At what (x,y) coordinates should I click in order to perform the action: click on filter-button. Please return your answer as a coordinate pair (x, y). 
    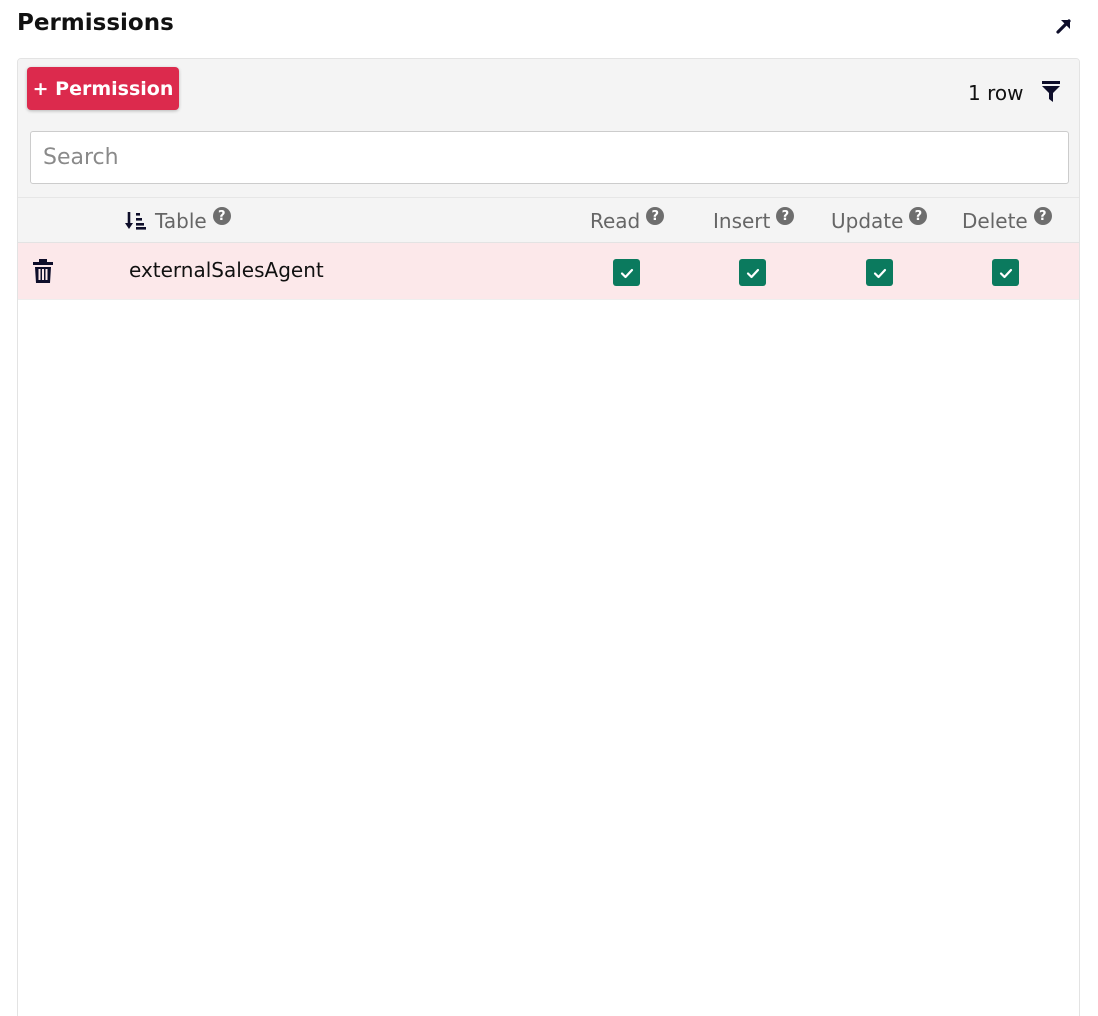
    Looking at the image, I should click on (1051, 92).